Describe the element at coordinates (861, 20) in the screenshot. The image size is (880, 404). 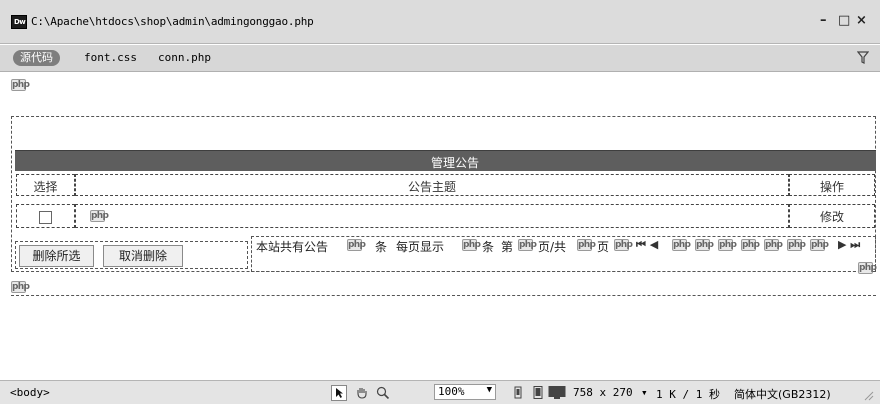
I see `close-button: ×` at that location.